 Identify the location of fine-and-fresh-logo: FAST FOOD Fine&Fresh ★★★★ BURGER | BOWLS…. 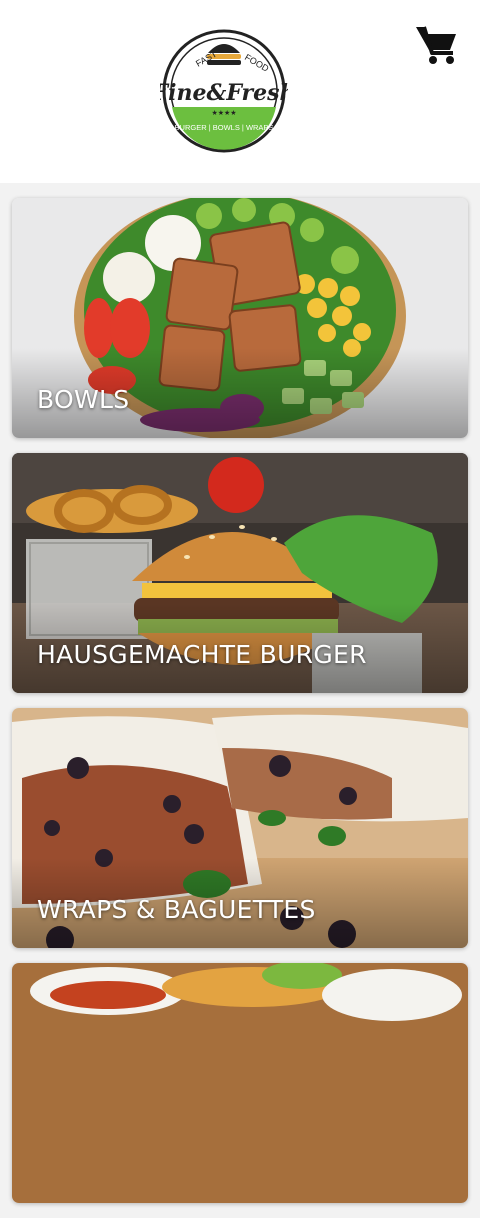
(224, 91).